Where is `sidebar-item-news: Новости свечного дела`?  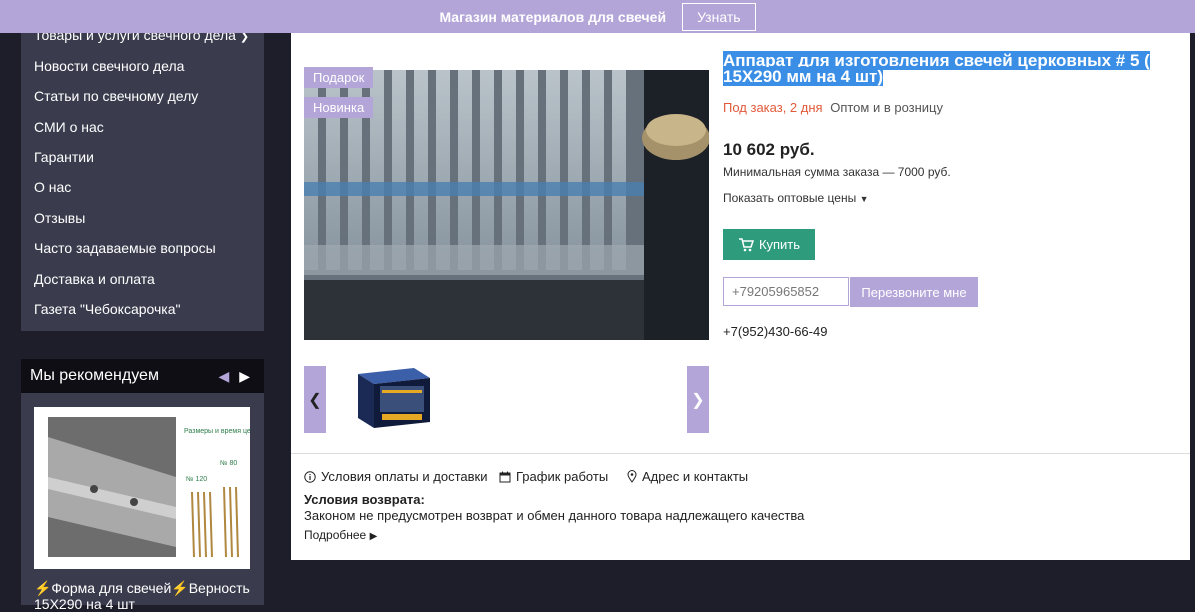 sidebar-item-news: Новости свечного дела is located at coordinates (109, 66).